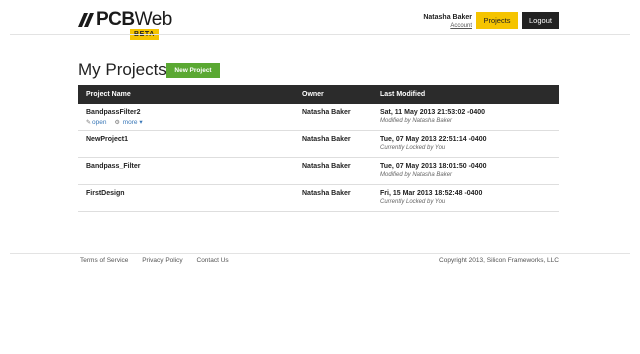 This screenshot has width=640, height=354. I want to click on modified-date: Tue, 07 May 2013 22:51:14 -0400, so click(433, 139).